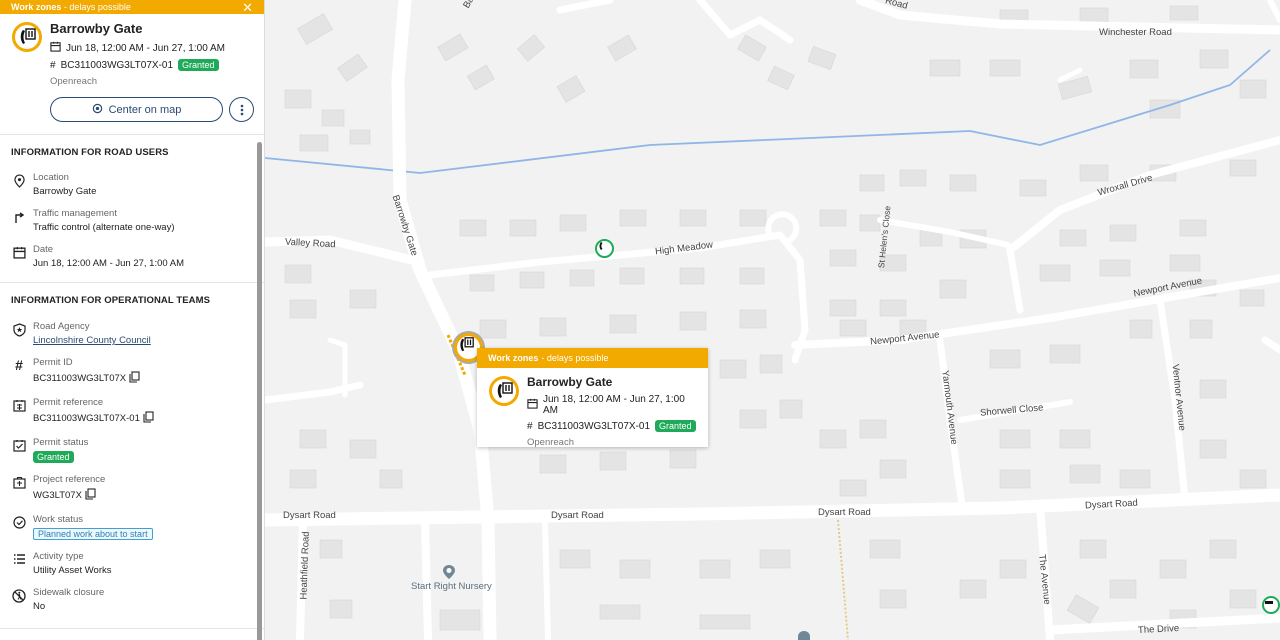  What do you see at coordinates (68, 402) in the screenshot?
I see `permit-reference-label: Permit reference` at bounding box center [68, 402].